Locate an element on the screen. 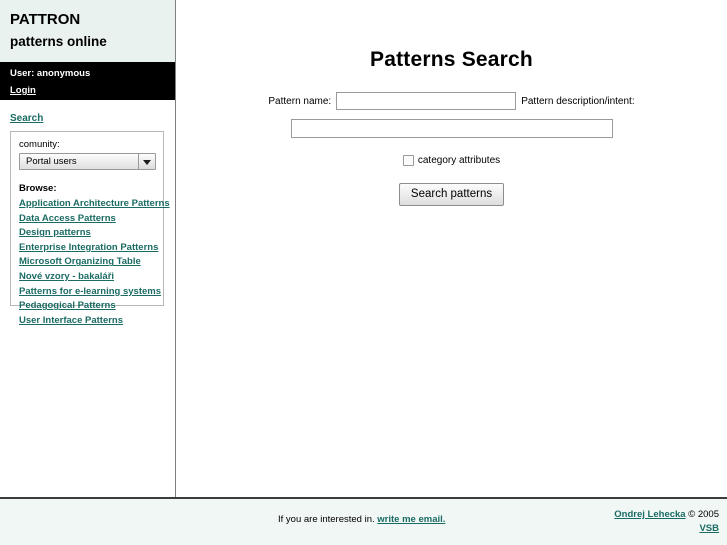 The height and width of the screenshot is (545, 727). category-attributes-checkbox is located at coordinates (408, 160).